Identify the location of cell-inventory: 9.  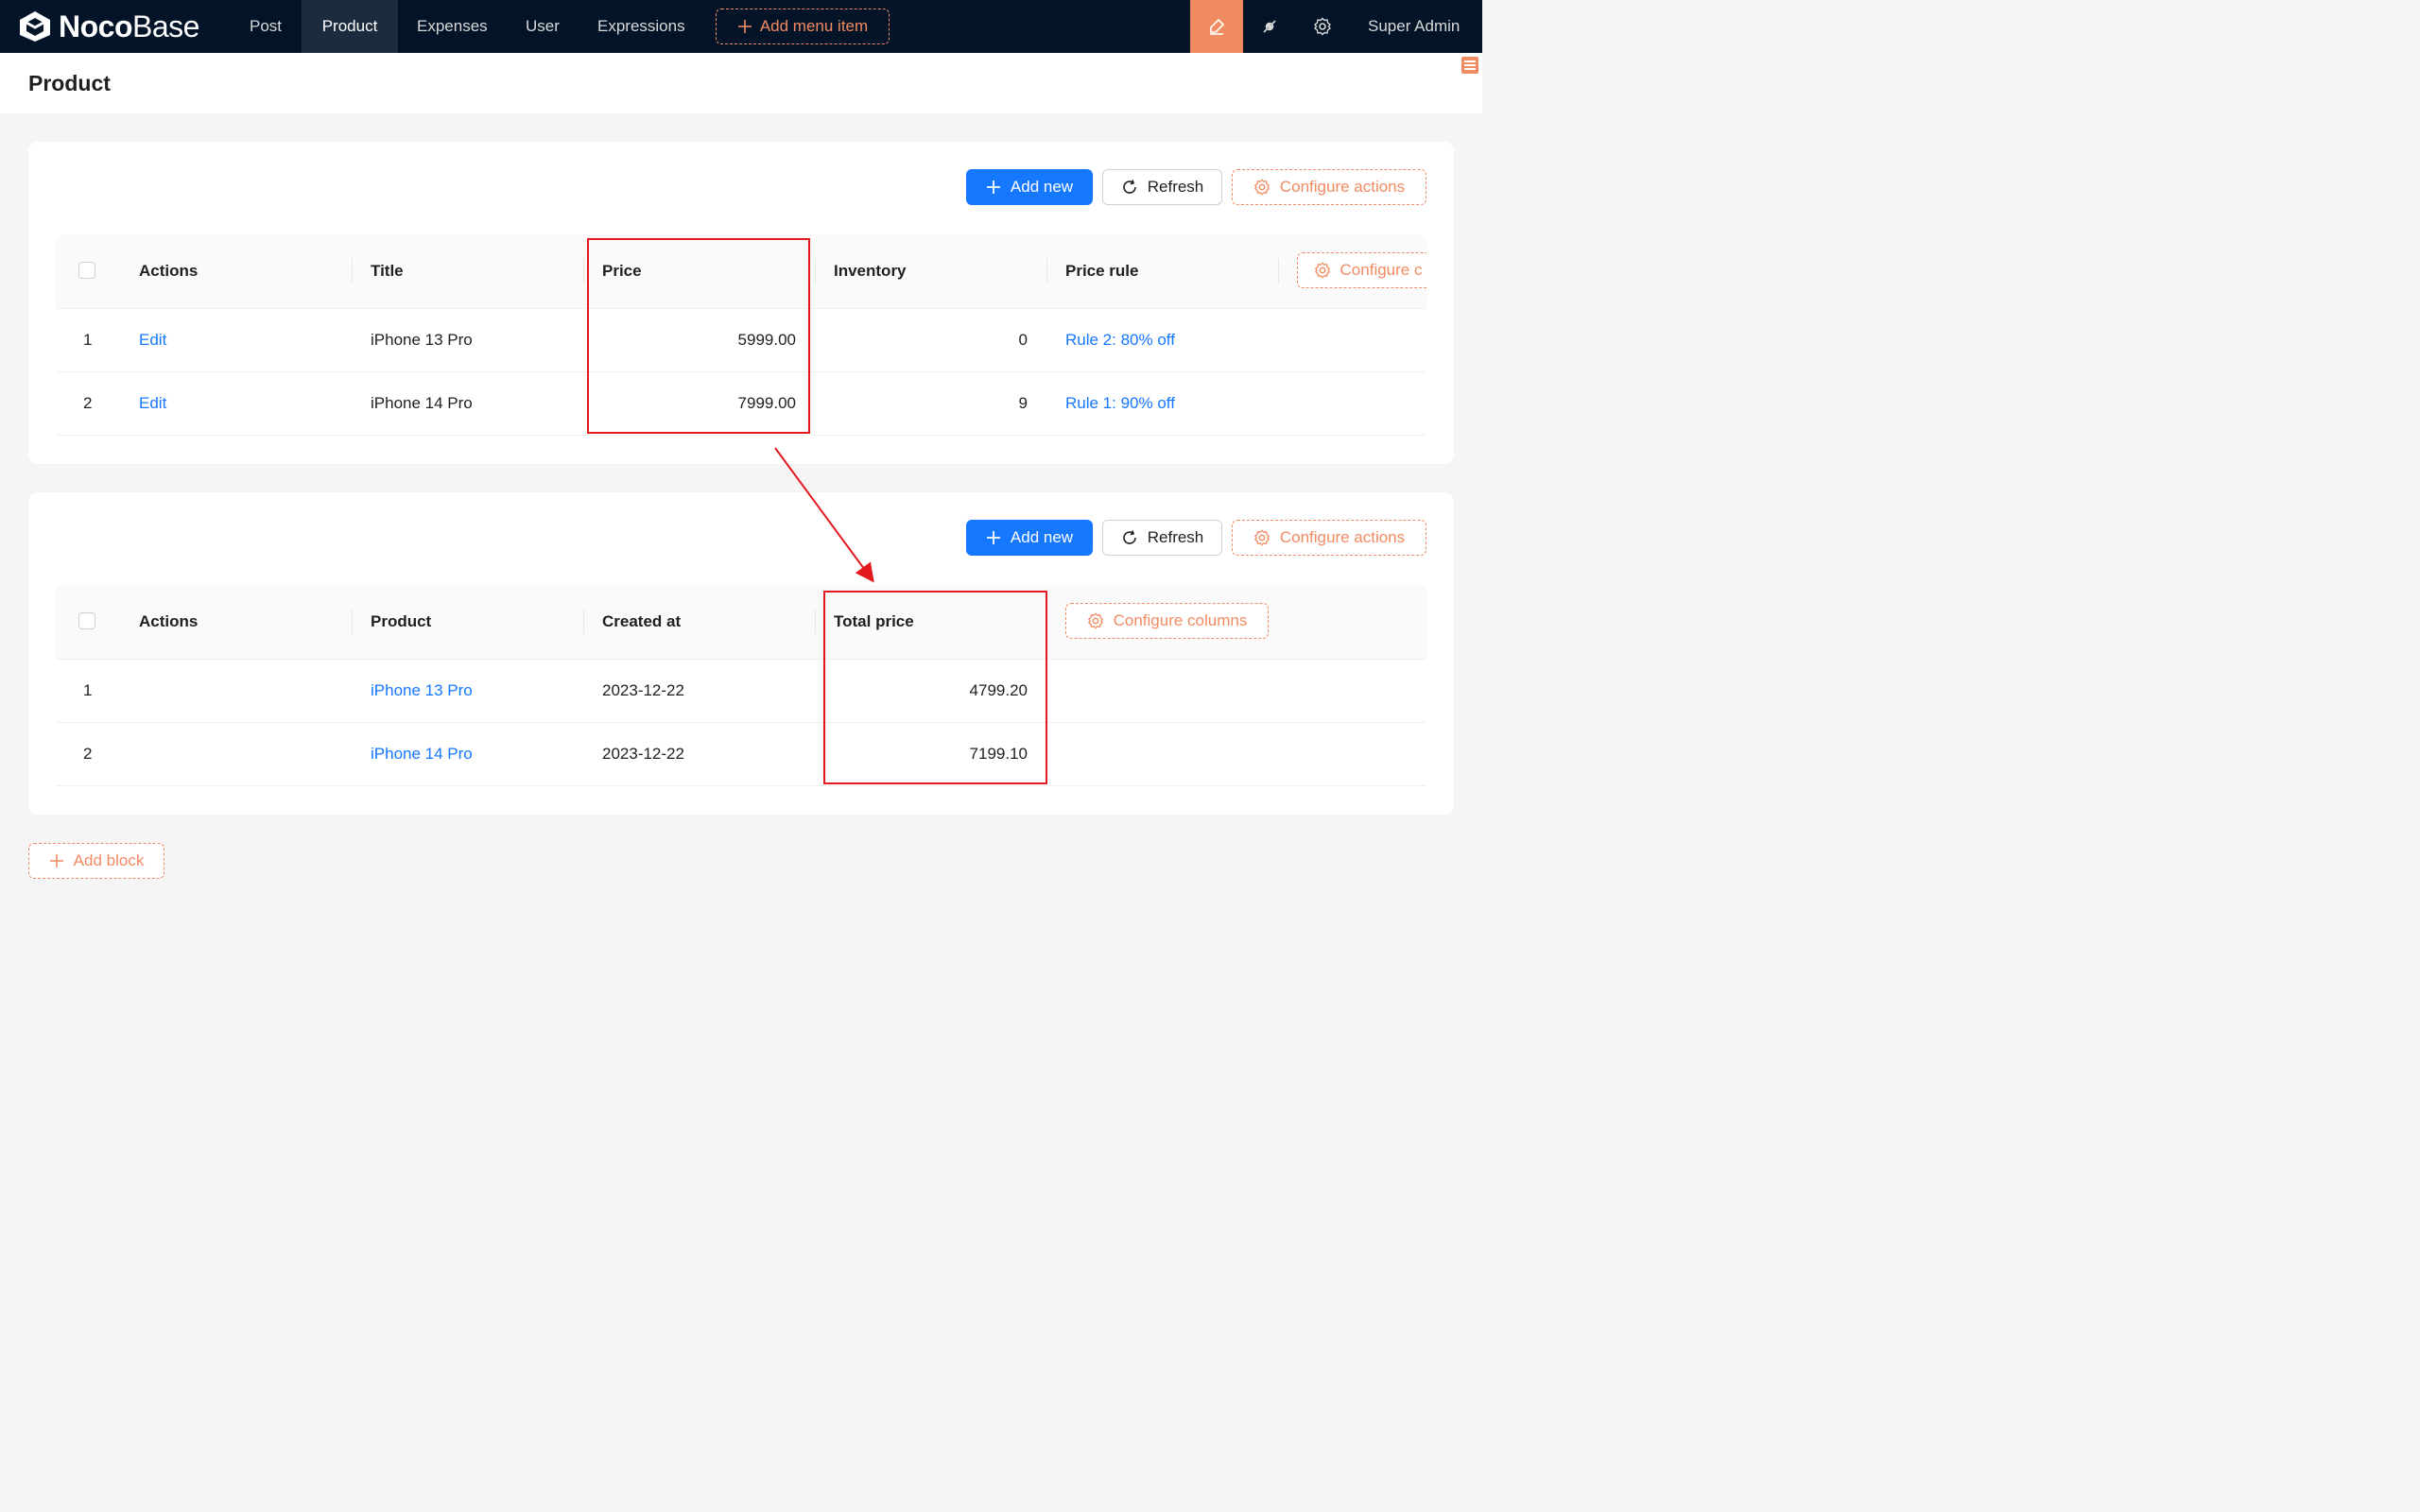
(1023, 403).